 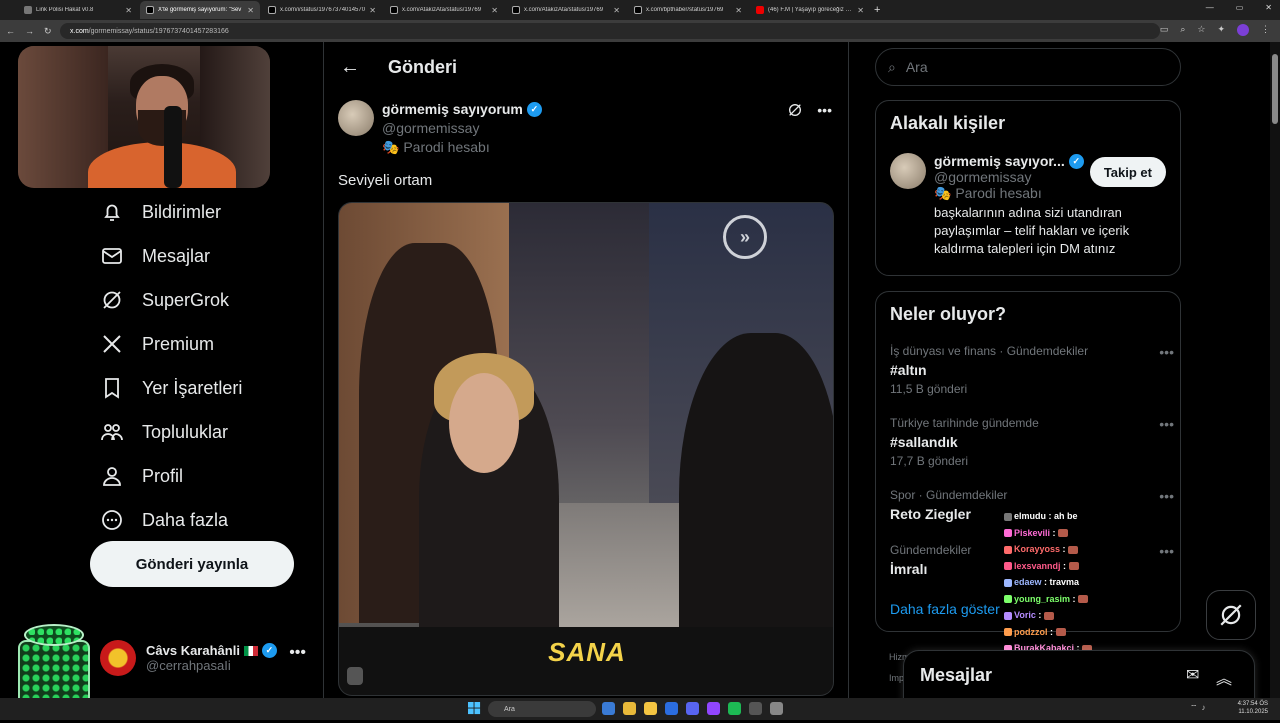 What do you see at coordinates (65, 10) in the screenshot?
I see `tab-title: Link Polisi Hakat v0.8` at bounding box center [65, 10].